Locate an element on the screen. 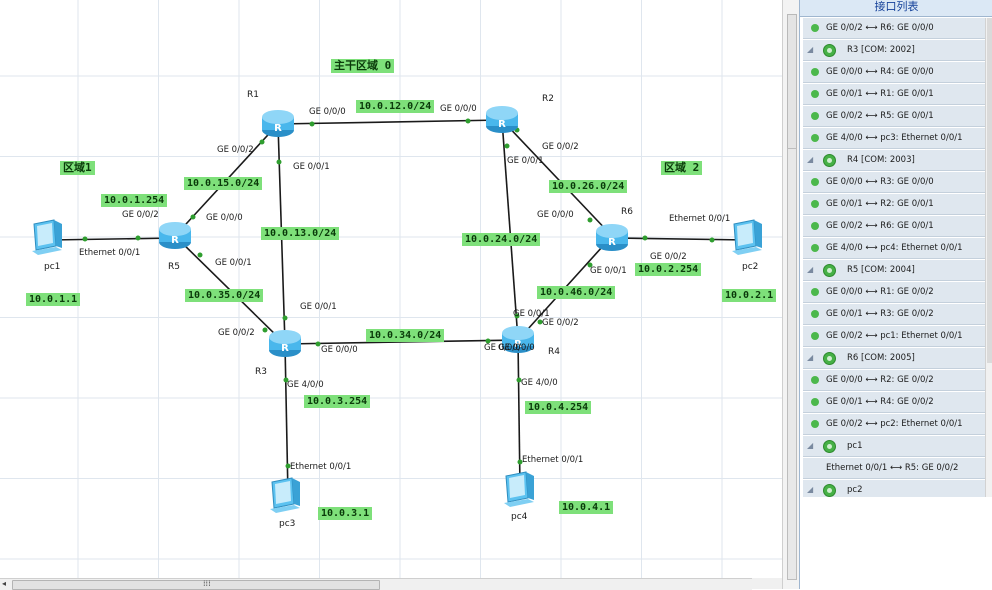  network-label: 10.0.3.254 is located at coordinates (337, 401).